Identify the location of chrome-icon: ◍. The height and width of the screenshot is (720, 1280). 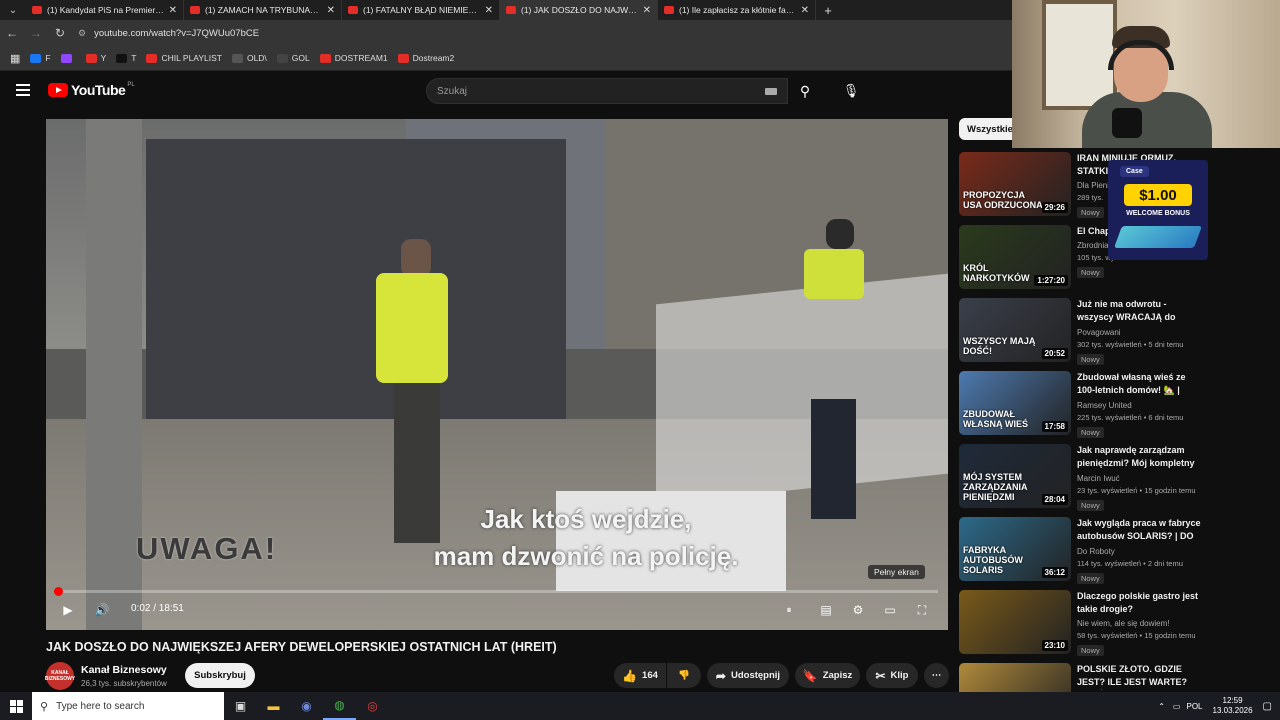
(339, 706).